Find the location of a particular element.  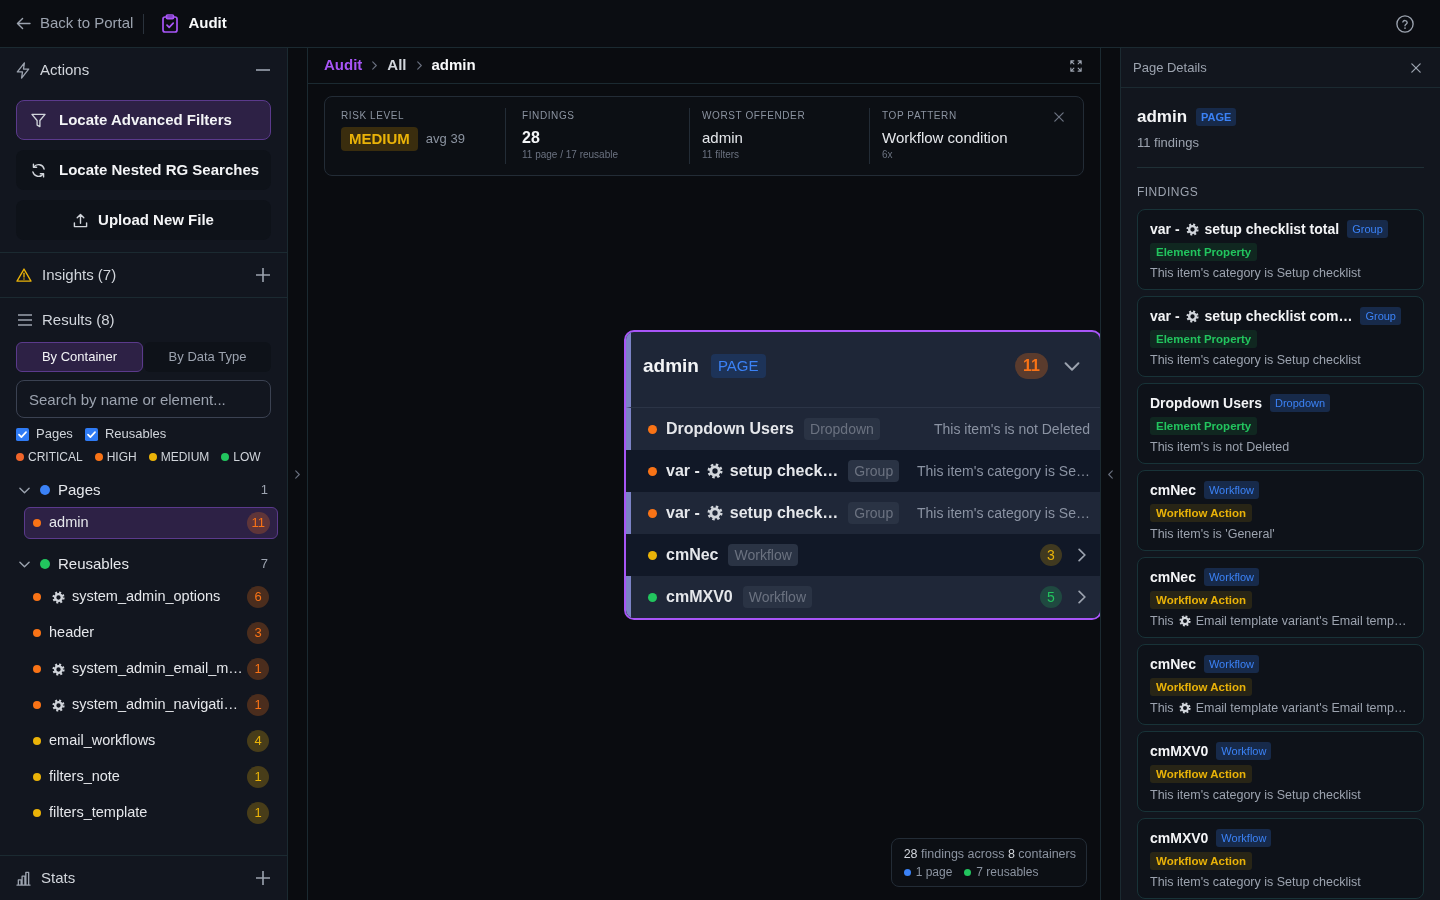

page-title: Audit is located at coordinates (207, 23).